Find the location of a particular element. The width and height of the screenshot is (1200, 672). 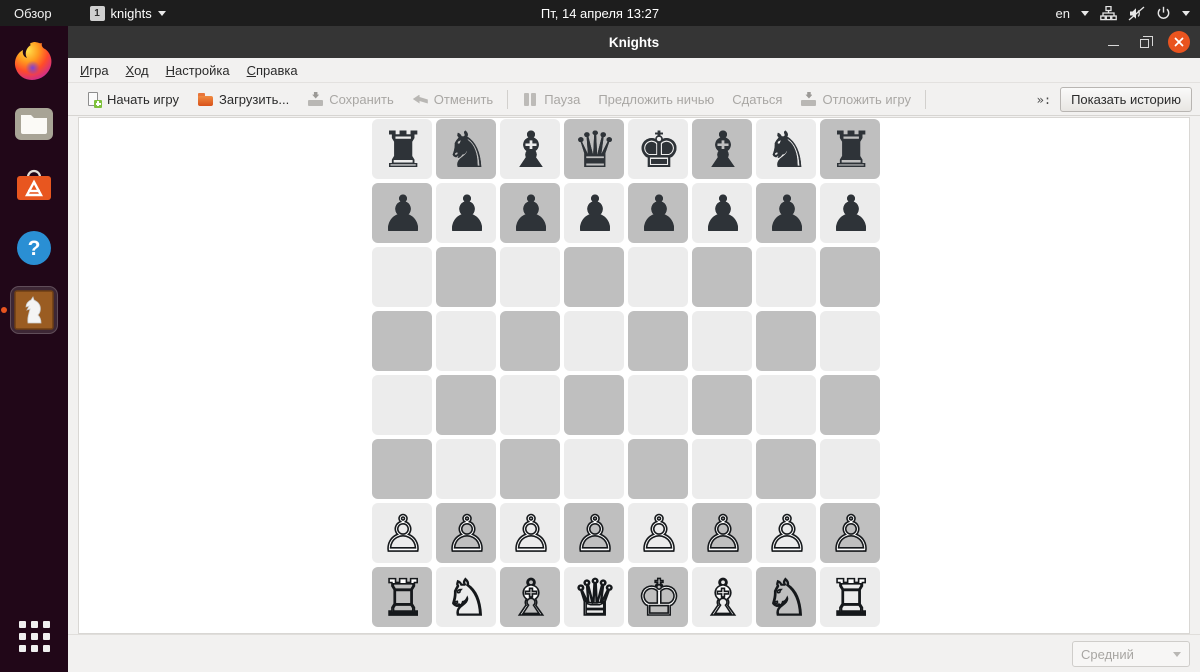

board-square-e6 is located at coordinates (659, 278).